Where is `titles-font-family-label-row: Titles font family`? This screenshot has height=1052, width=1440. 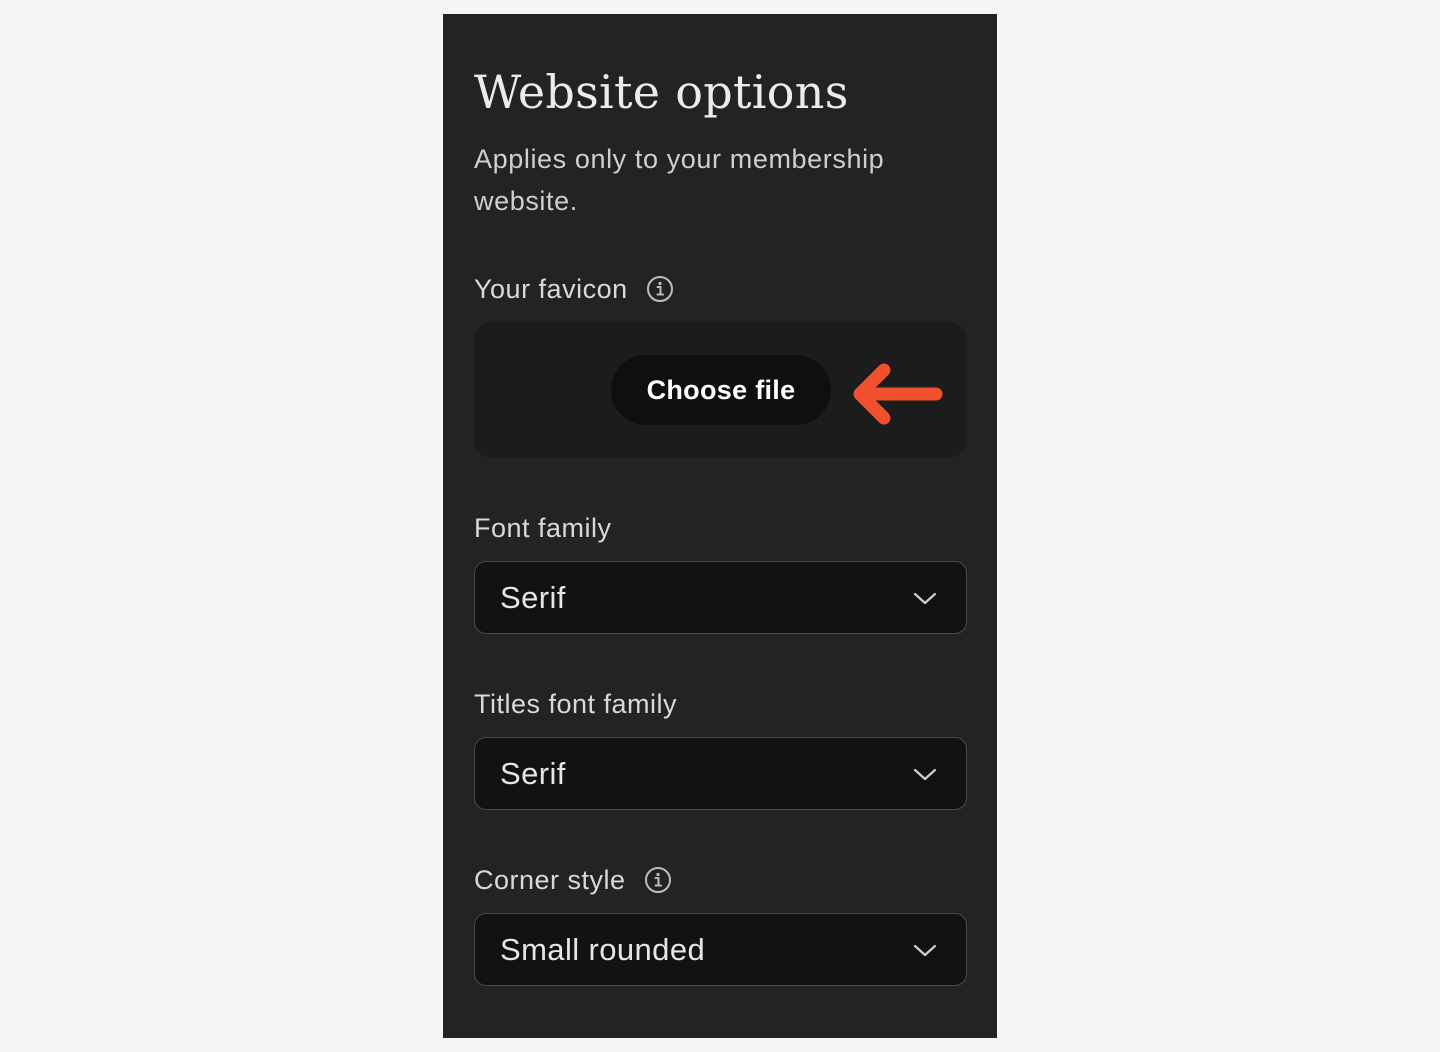
titles-font-family-label-row: Titles font family is located at coordinates (575, 704).